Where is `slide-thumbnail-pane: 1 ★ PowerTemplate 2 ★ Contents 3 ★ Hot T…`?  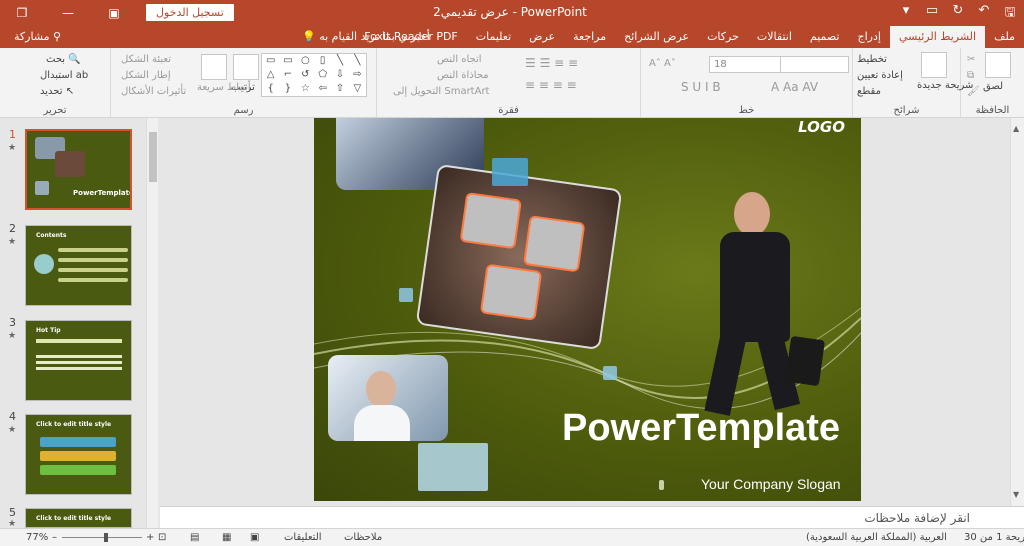
slide-thumbnail-pane: 1 ★ PowerTemplate 2 ★ Contents 3 ★ Hot T… is located at coordinates (80, 323).